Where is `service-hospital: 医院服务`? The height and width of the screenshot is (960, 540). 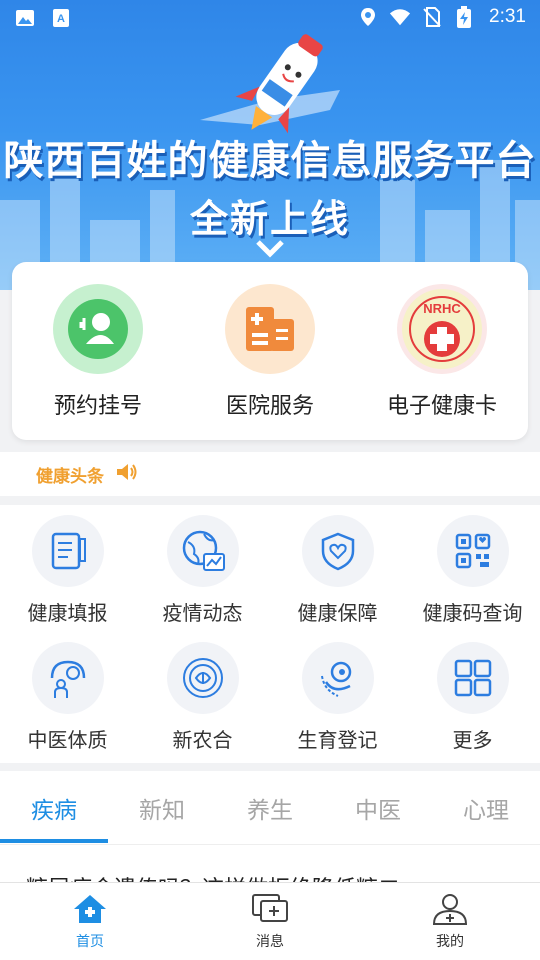 service-hospital: 医院服务 is located at coordinates (270, 352).